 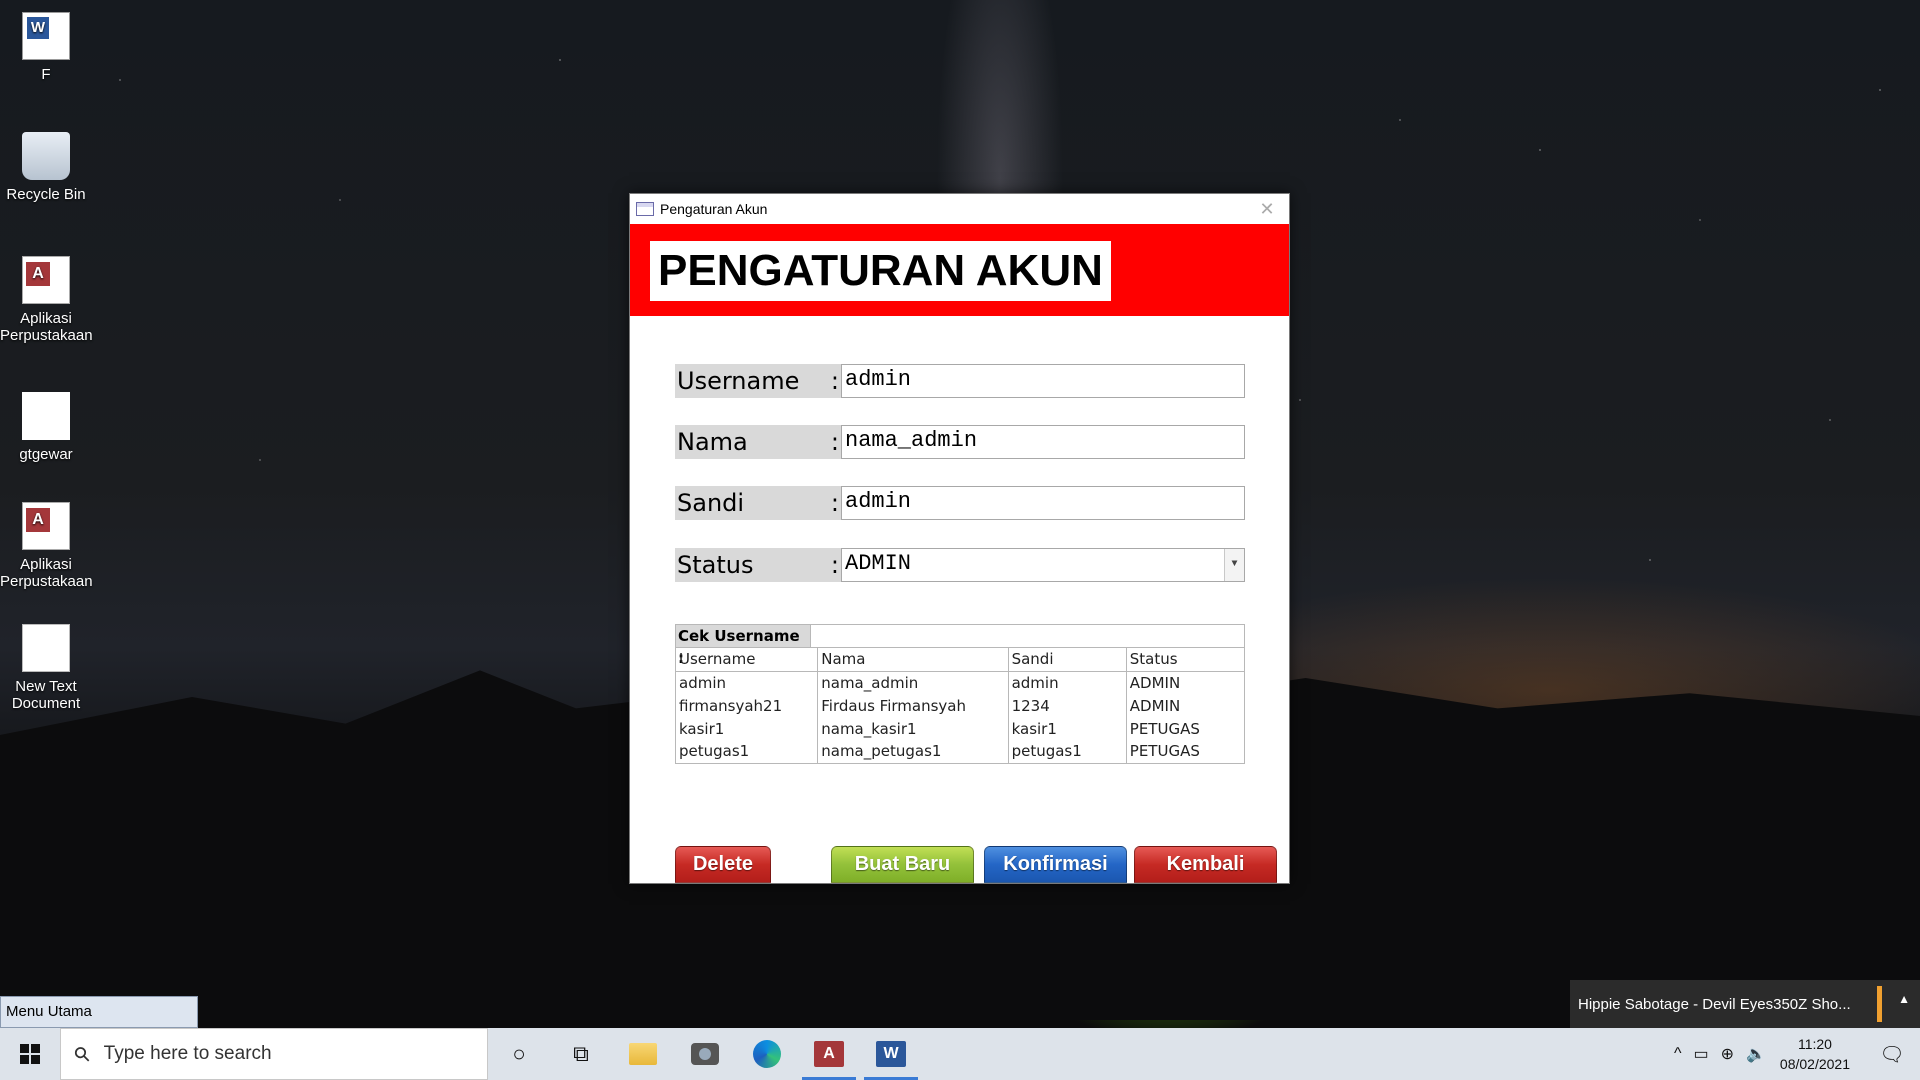 I want to click on table-row: admin nama_admin admin ADMIN, so click(x=960, y=682).